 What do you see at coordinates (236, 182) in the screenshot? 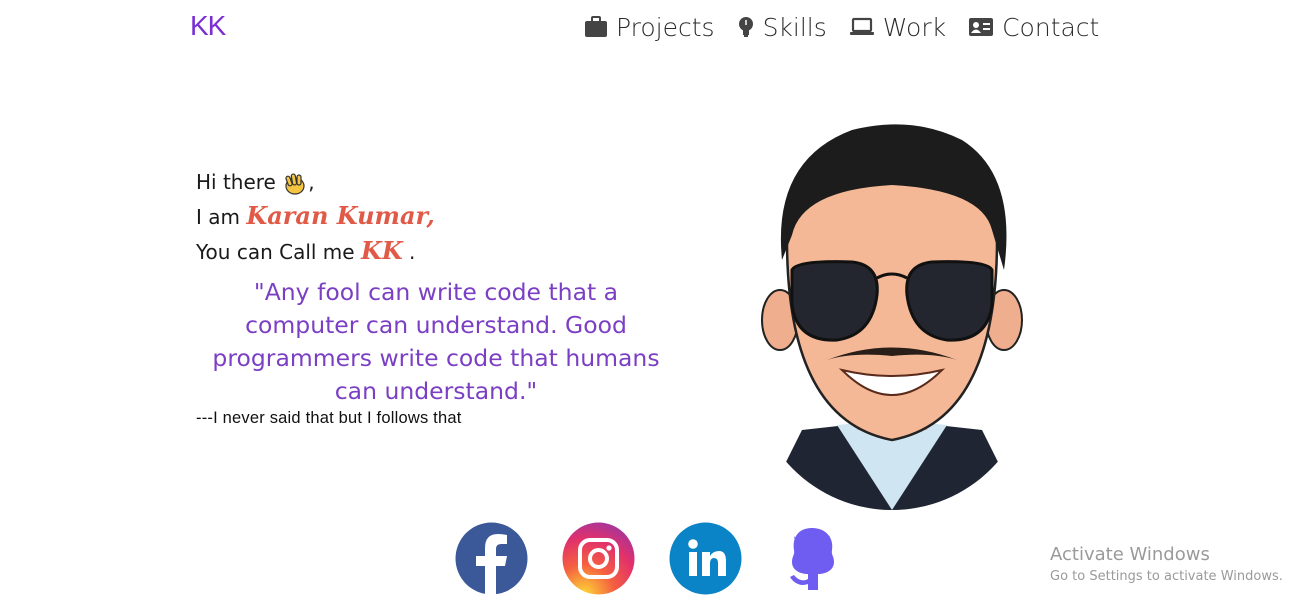
I see `greeting-text: Hi there` at bounding box center [236, 182].